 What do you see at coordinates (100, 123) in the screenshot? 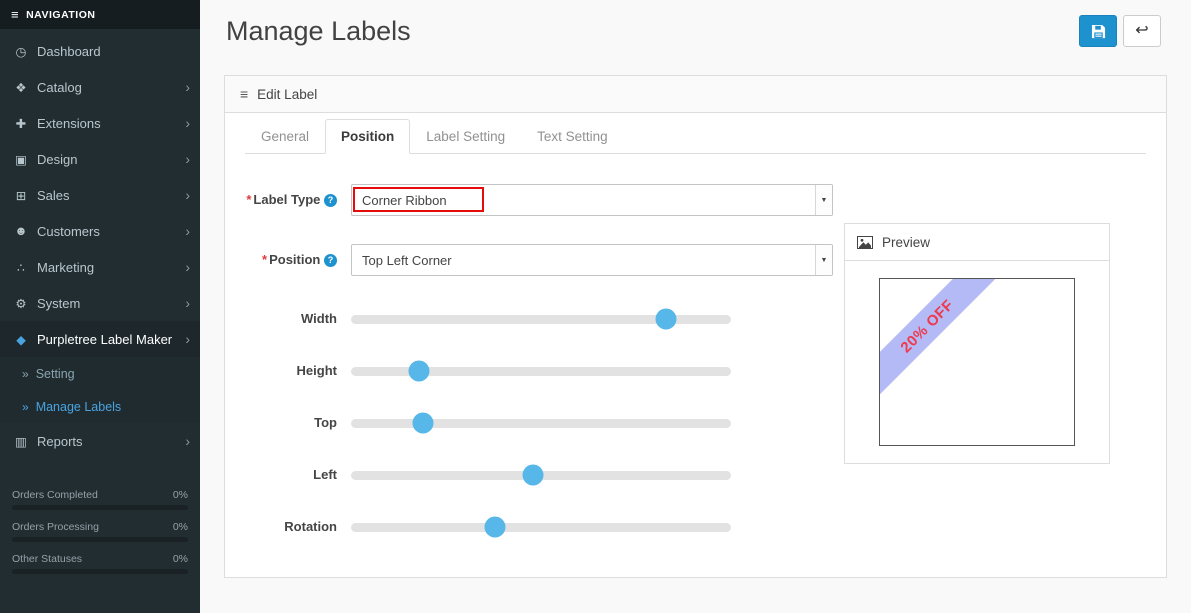
I see `sidebar-item-extensions: ✚ Extensions ›` at bounding box center [100, 123].